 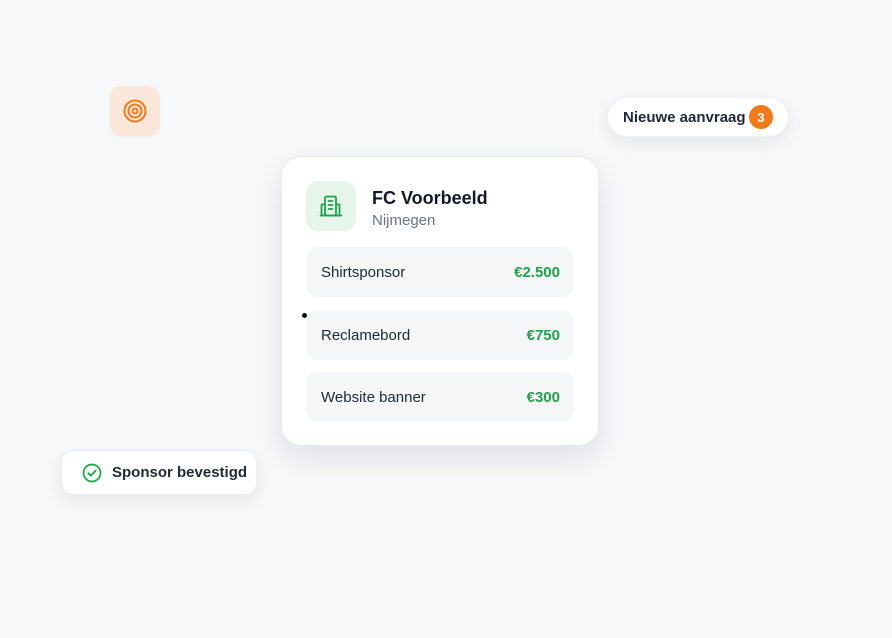 What do you see at coordinates (440, 397) in the screenshot?
I see `package-row-website-banner: Website banner €300` at bounding box center [440, 397].